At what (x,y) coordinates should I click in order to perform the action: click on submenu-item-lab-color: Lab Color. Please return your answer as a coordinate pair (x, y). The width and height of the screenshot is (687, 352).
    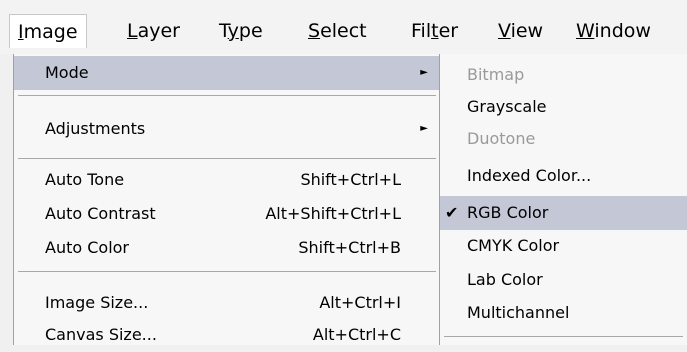
    Looking at the image, I should click on (563, 280).